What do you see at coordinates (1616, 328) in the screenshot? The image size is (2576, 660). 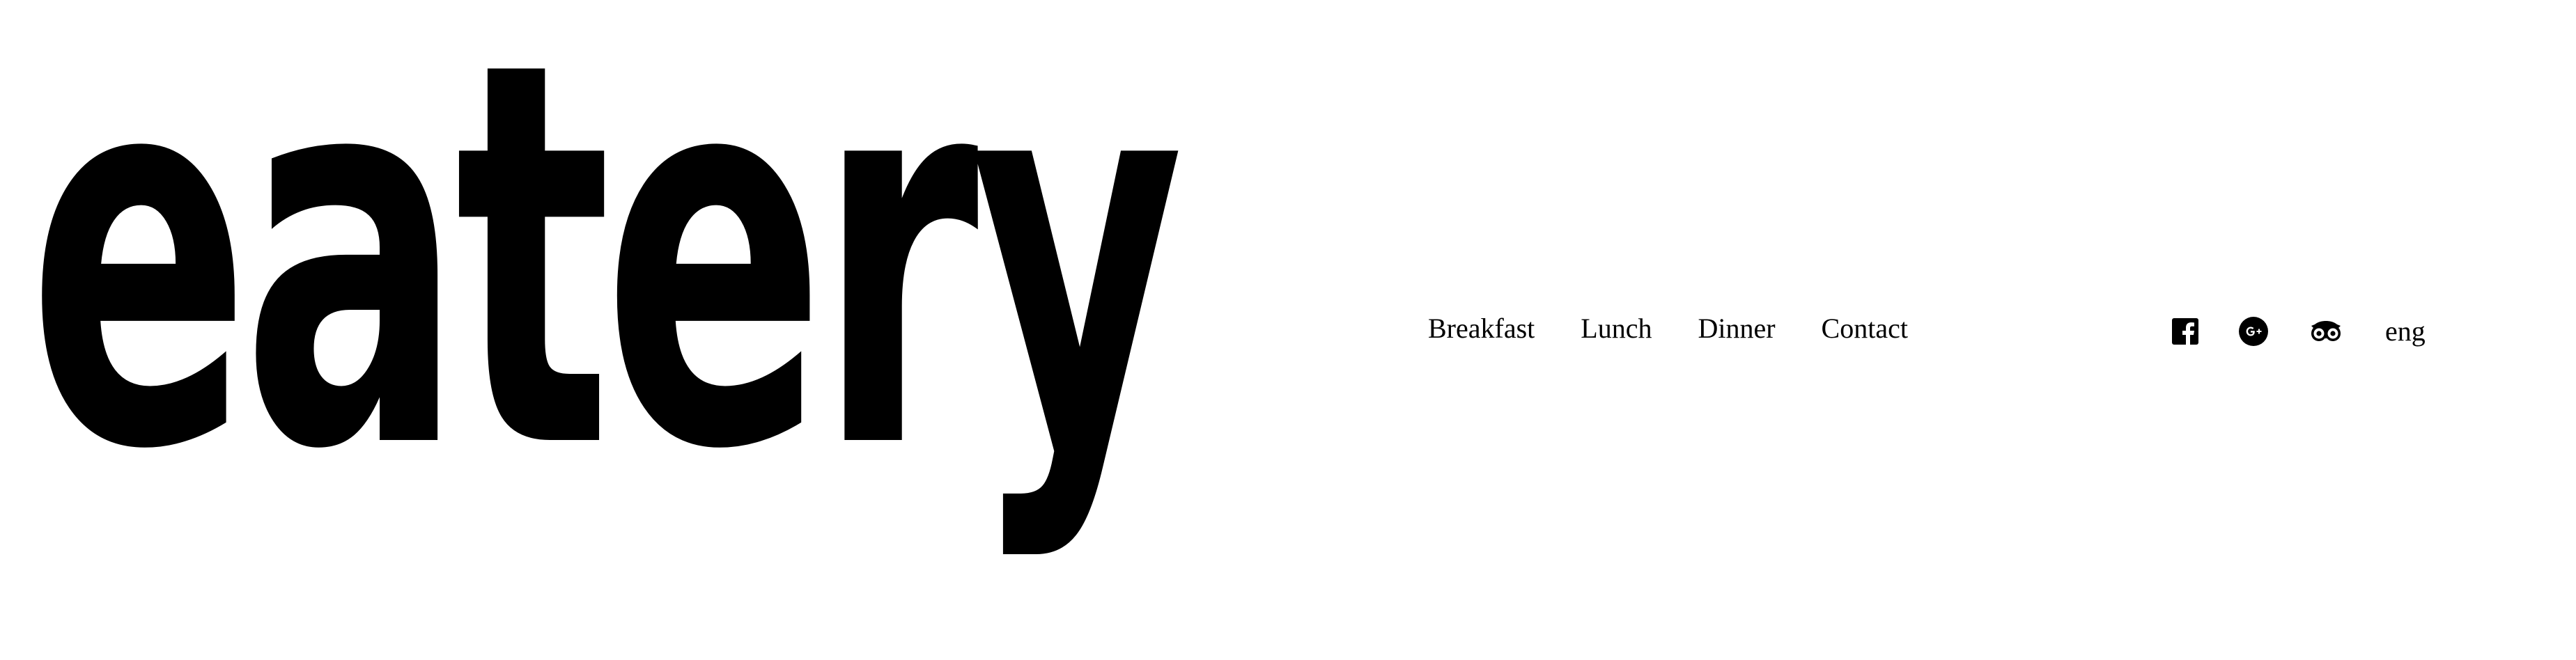 I see `nav-item-lunch: Lunch` at bounding box center [1616, 328].